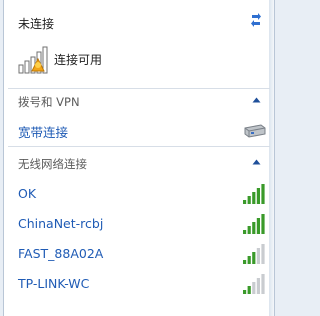 The width and height of the screenshot is (320, 316). I want to click on network-name: OK, so click(27, 193).